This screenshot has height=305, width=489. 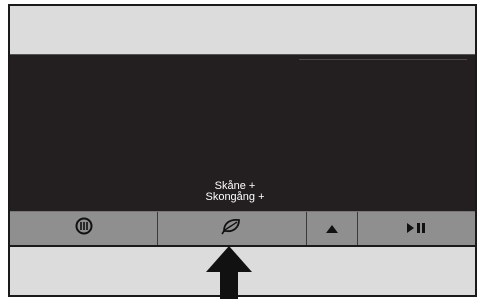 I want to click on leaf-icon, so click(x=232, y=228).